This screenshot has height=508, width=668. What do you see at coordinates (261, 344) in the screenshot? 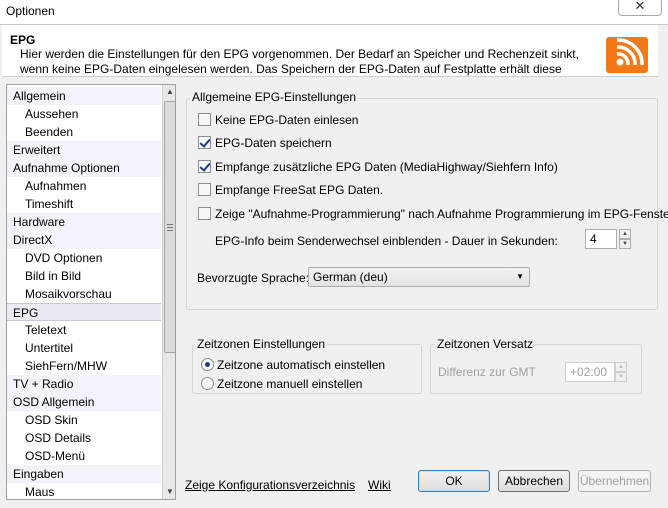
I see `timezone-group-title: Zeitzonen Einstellungen` at bounding box center [261, 344].